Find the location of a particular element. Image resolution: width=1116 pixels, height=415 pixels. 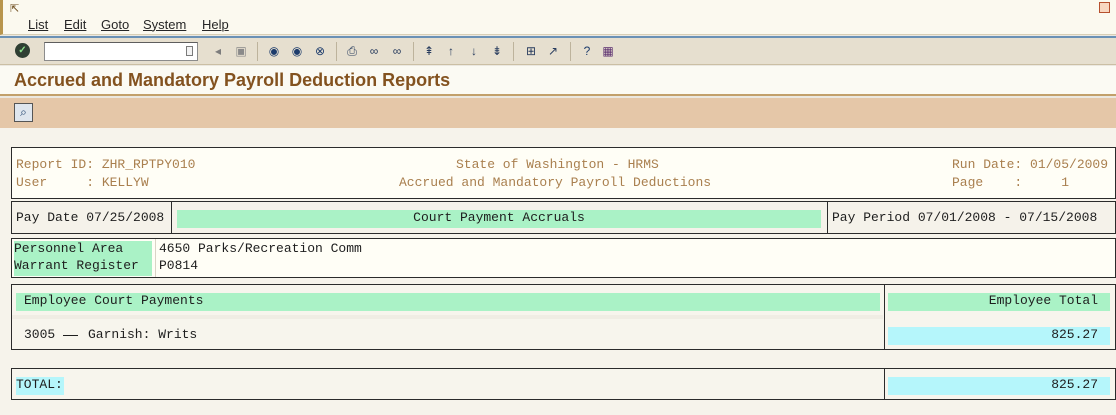

standard-toolbar: ✓ ◂ ▣ ◉ ◉ ⊗ ⎙ ∞ ∞ ⇞ ↑ ↓ ⇟ ⊞ ↗ ? ▦ is located at coordinates (558, 50).